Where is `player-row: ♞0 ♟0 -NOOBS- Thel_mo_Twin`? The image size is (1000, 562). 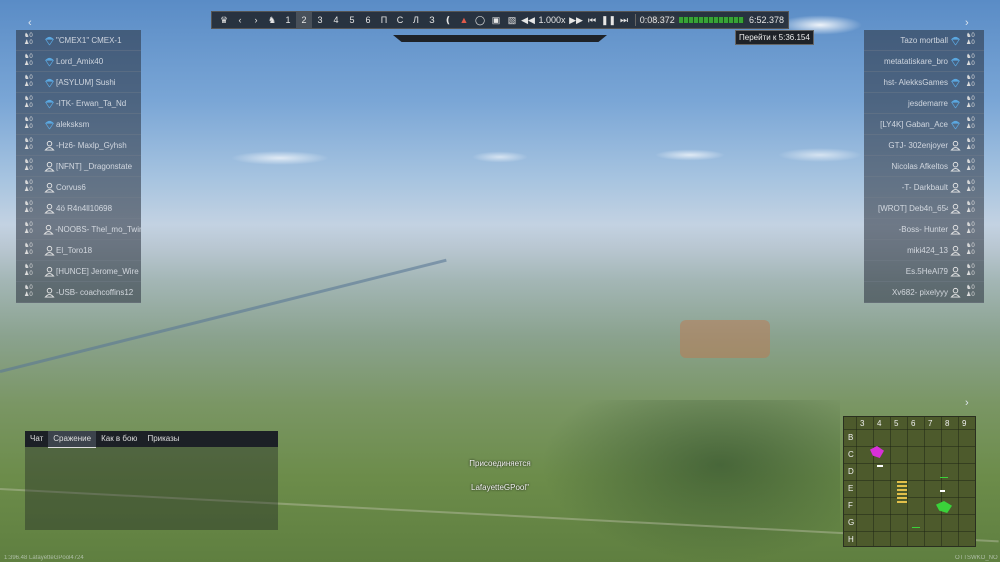
player-row: ♞0 ♟0 -NOOBS- Thel_mo_Twin is located at coordinates (78, 229).